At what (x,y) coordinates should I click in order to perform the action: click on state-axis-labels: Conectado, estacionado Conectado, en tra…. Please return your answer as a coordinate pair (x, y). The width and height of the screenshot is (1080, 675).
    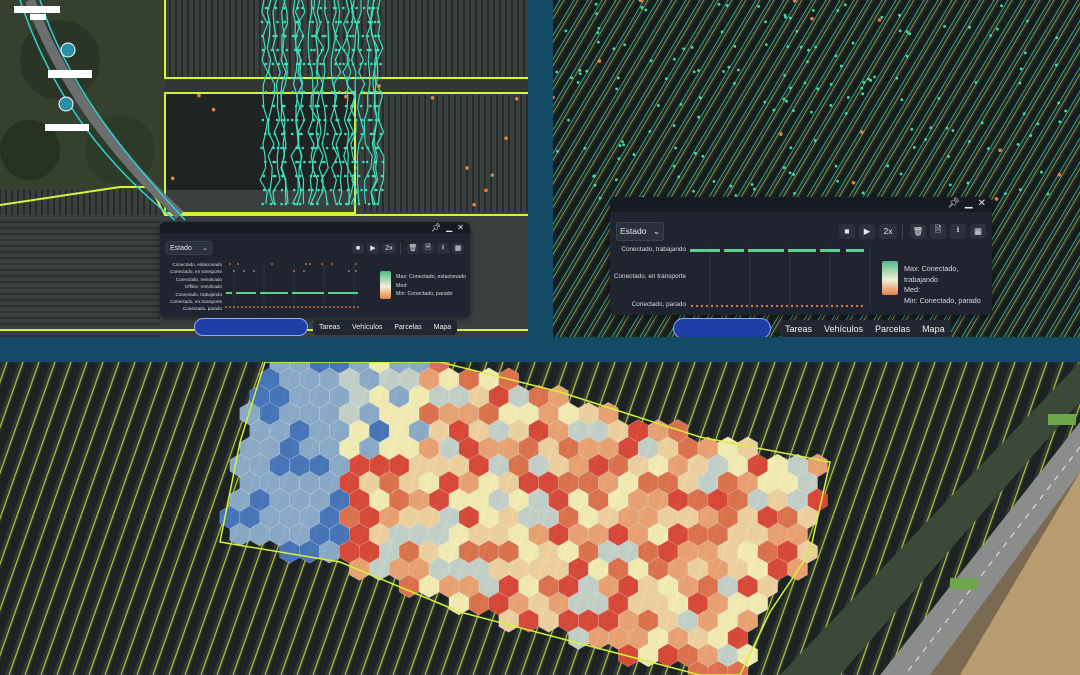
    Looking at the image, I should click on (191, 287).